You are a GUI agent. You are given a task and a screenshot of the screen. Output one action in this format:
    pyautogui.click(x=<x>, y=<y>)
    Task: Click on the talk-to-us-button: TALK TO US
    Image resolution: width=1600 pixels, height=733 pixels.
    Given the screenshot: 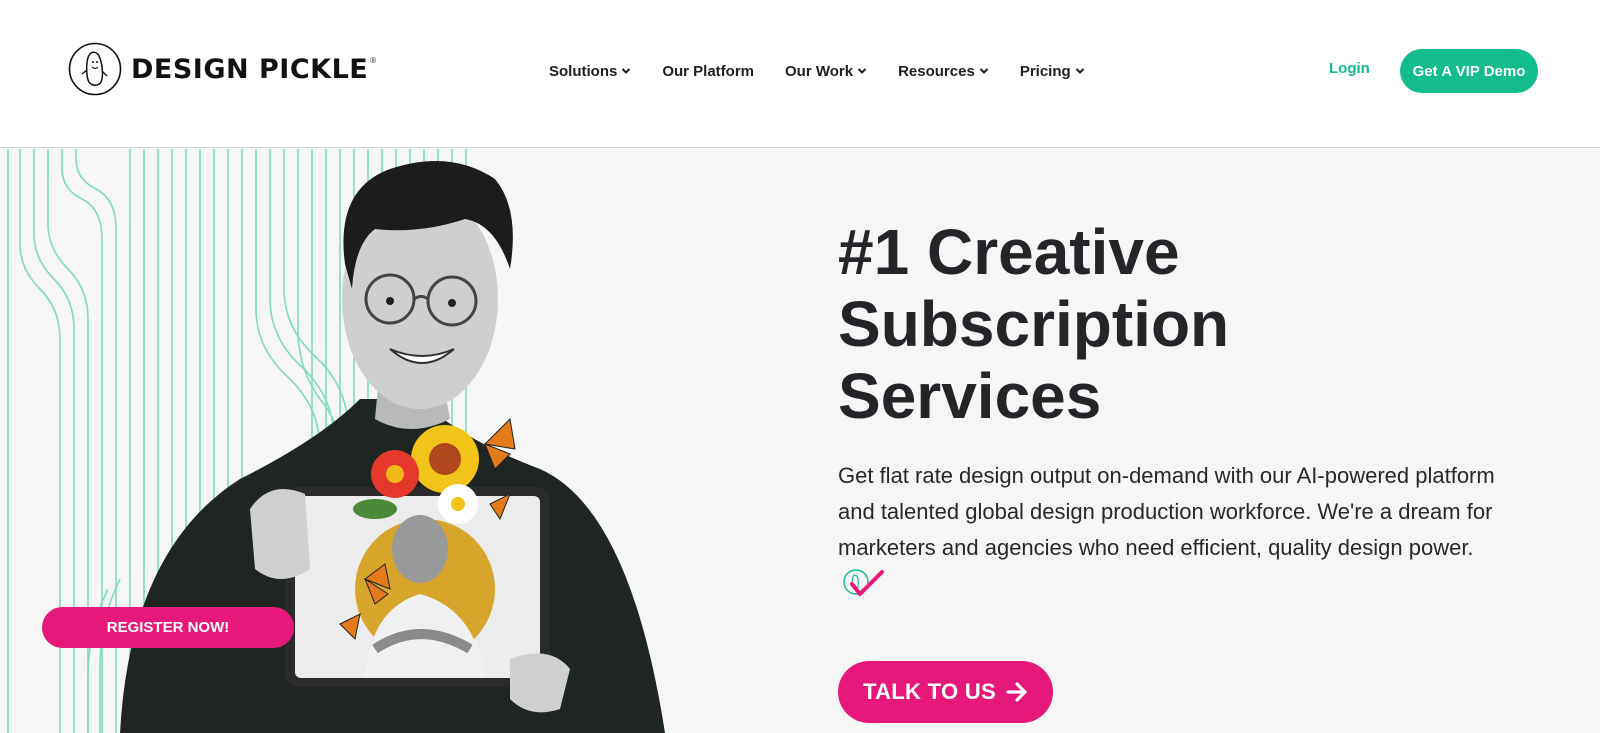 What is the action you would take?
    pyautogui.click(x=945, y=692)
    